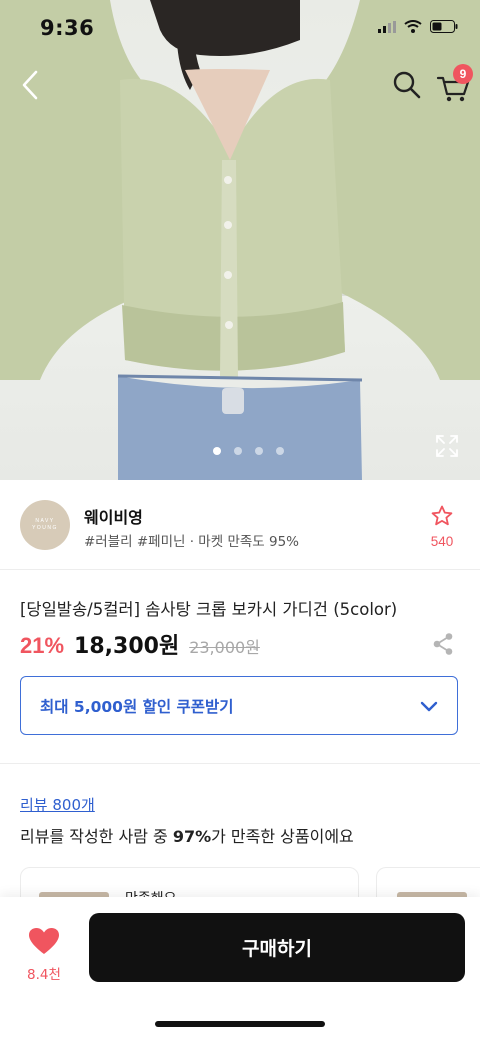 The width and height of the screenshot is (480, 1039). What do you see at coordinates (45, 528) in the screenshot?
I see `store-logo-text: YOUNG` at bounding box center [45, 528].